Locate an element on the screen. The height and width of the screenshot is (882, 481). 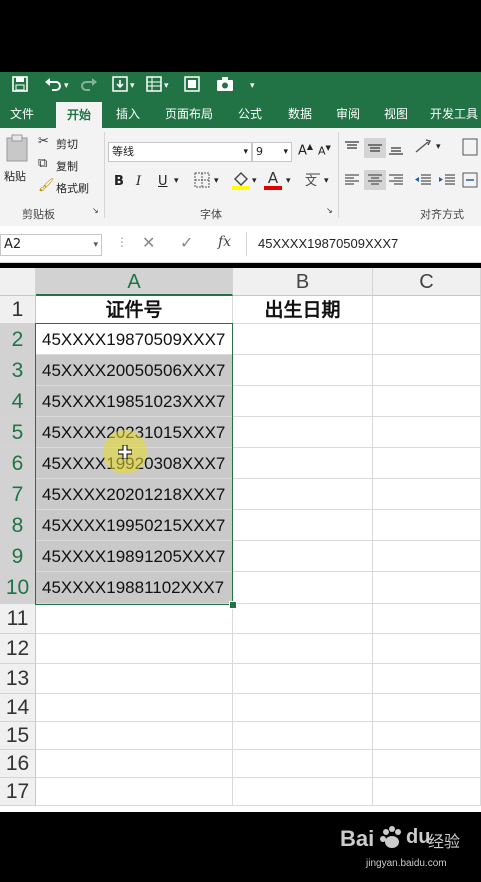
formula-input: 45XXXX19870509XXX7 is located at coordinates (328, 243).